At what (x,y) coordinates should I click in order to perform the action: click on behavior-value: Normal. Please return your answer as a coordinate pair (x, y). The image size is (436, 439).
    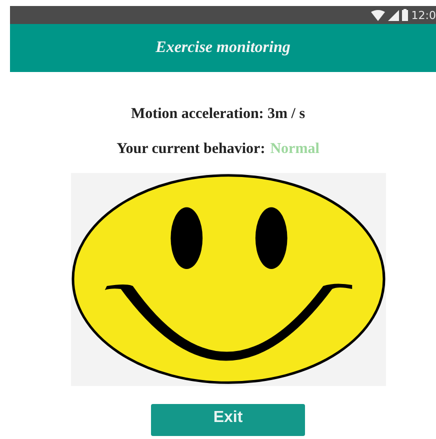
    Looking at the image, I should click on (295, 149).